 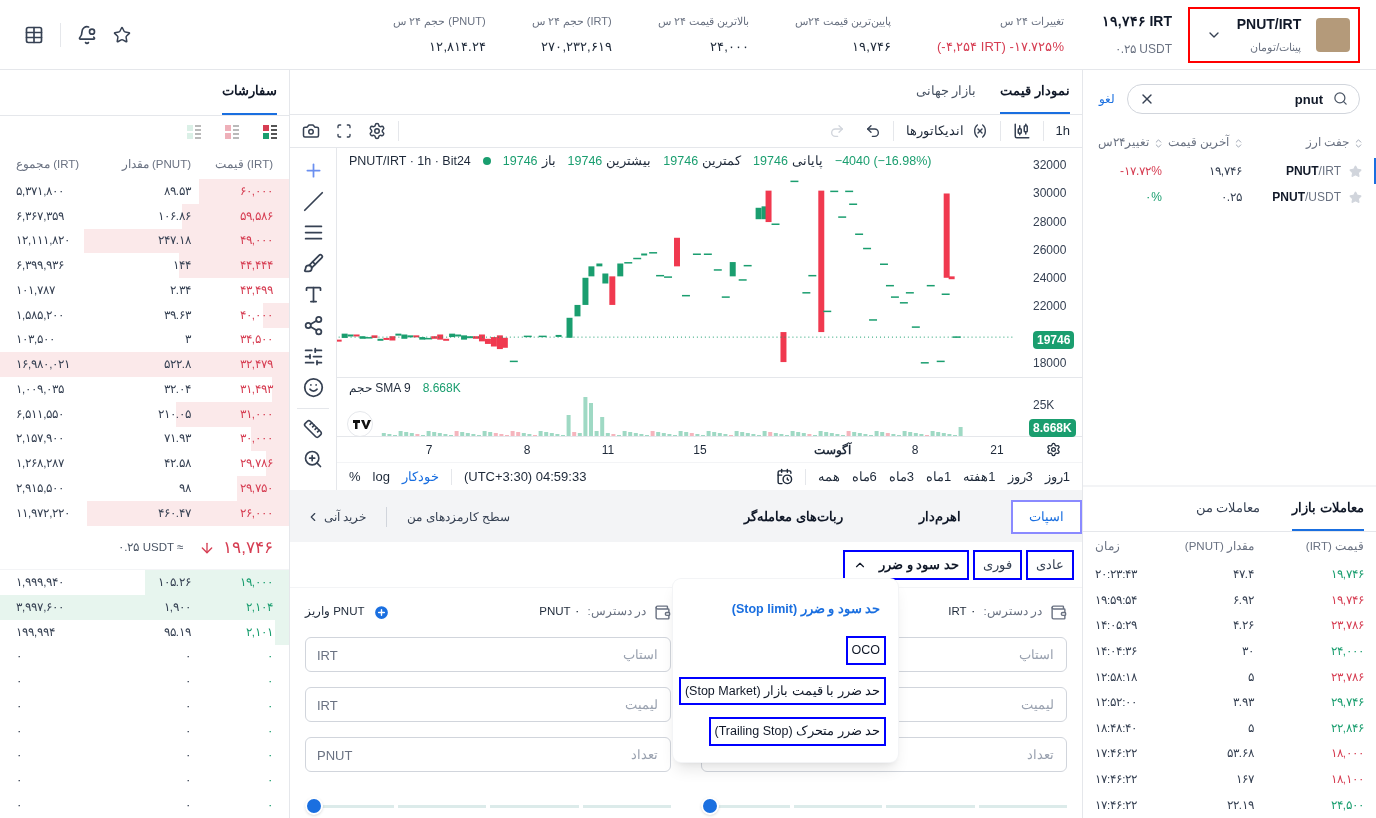 What do you see at coordinates (901, 476) in the screenshot?
I see `range-button: 3ماه` at bounding box center [901, 476].